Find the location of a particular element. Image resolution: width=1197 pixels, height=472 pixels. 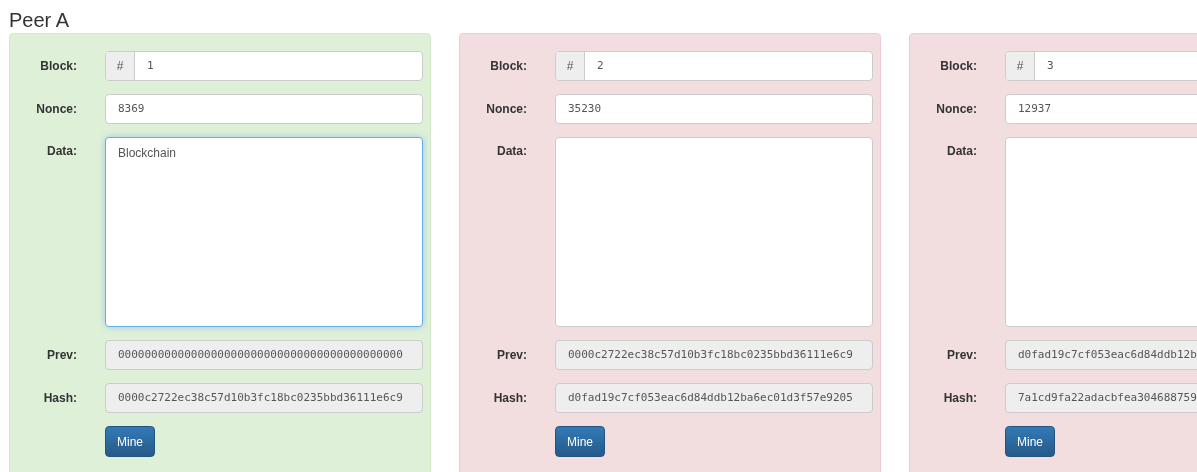

prev-hash-field: 0000000000000000000000000000000000000000000 is located at coordinates (264, 355).